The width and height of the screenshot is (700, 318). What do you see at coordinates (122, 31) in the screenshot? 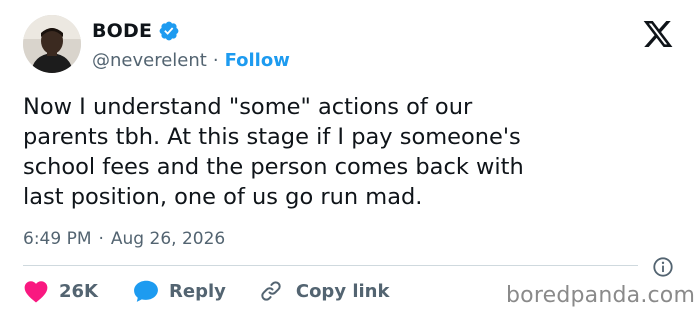
I see `author-name: BODE` at bounding box center [122, 31].